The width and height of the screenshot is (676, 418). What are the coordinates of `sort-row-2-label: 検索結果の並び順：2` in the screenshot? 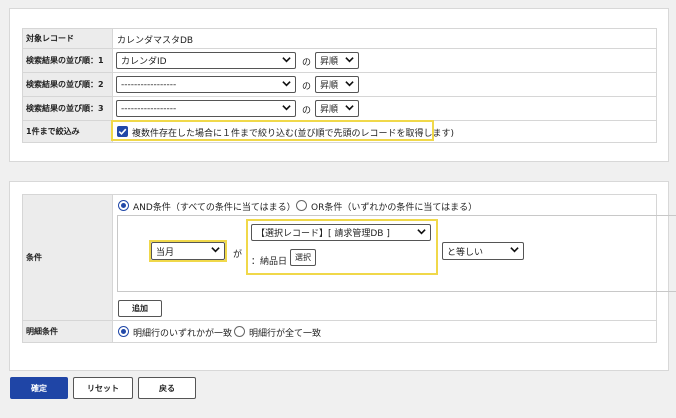 It's located at (67, 84).